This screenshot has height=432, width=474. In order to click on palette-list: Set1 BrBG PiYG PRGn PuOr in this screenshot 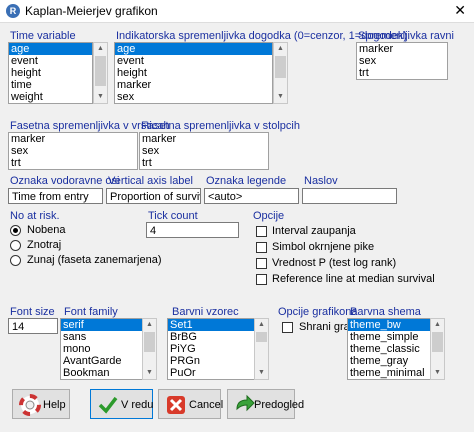, I will do `click(211, 349)`.